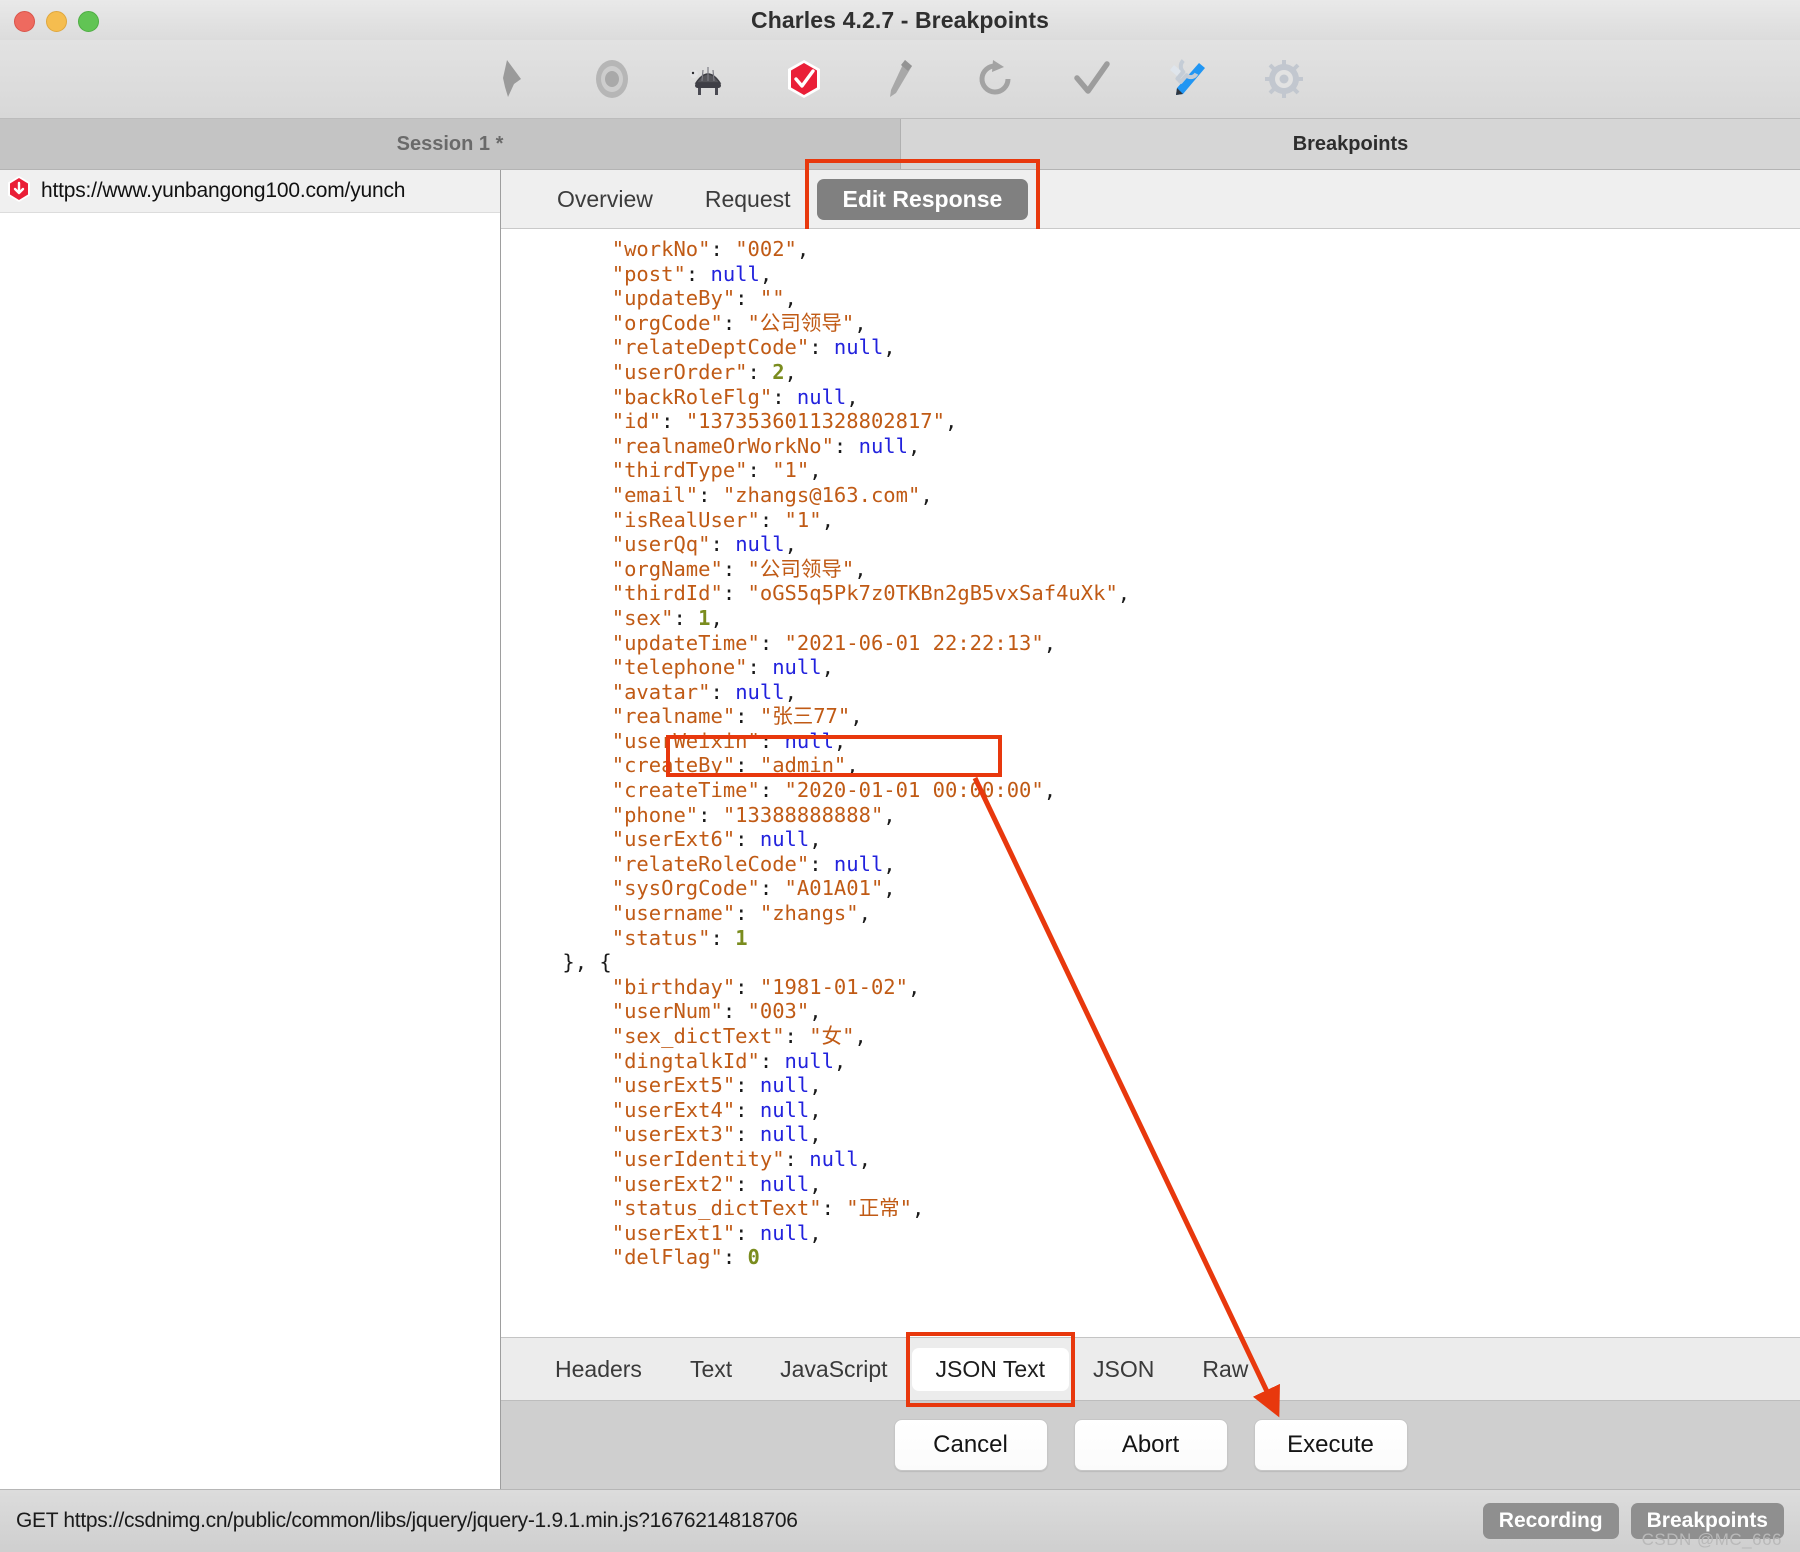 This screenshot has width=1800, height=1552. I want to click on main-toolbar, so click(900, 79).